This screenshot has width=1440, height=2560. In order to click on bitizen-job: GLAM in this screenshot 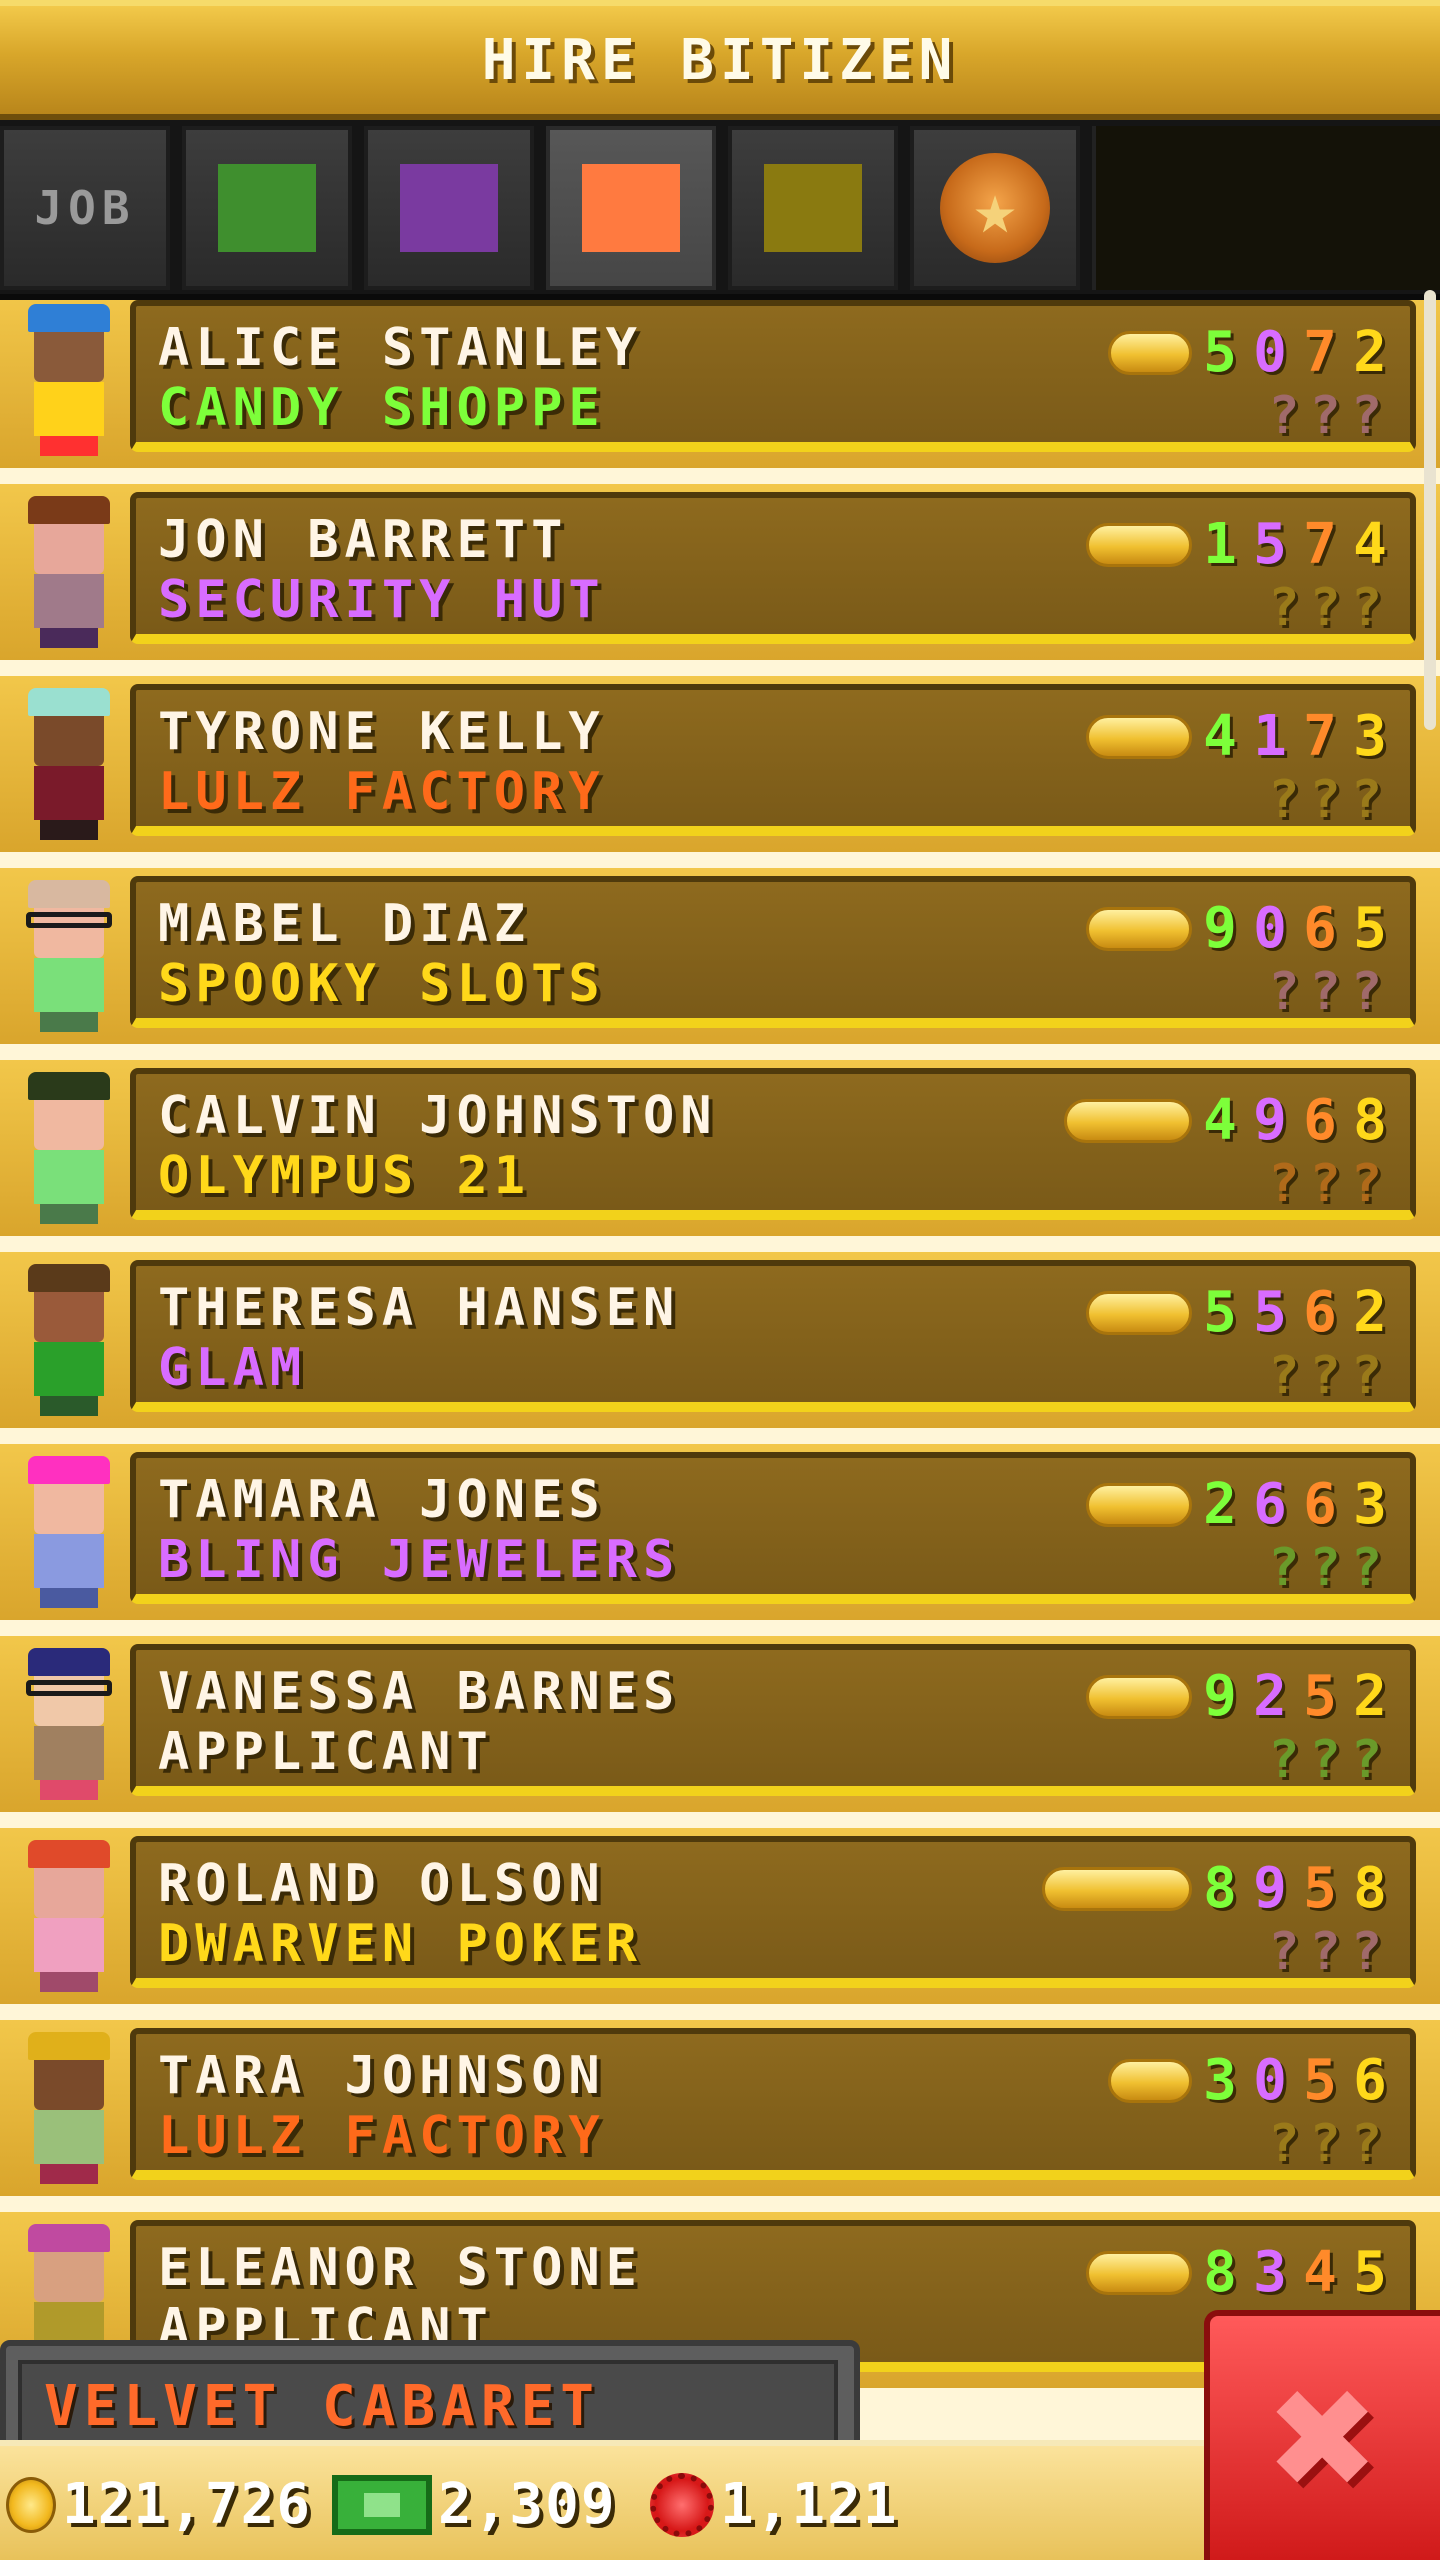, I will do `click(233, 1368)`.